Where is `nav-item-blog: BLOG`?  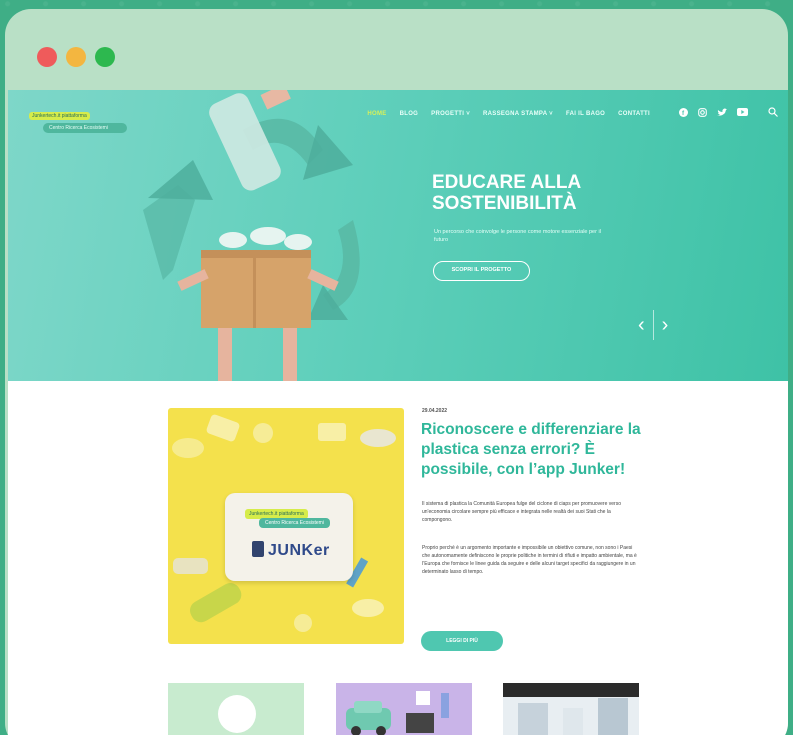
nav-item-blog: BLOG is located at coordinates (409, 114).